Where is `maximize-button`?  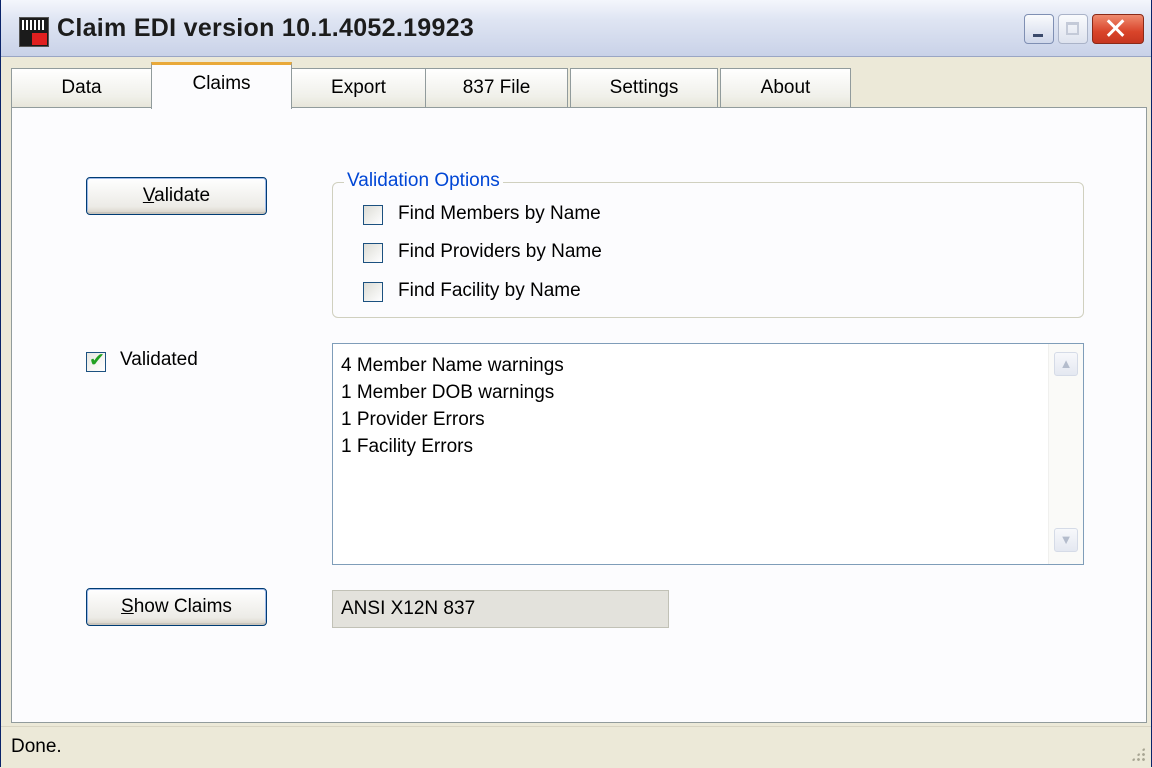 maximize-button is located at coordinates (1073, 29).